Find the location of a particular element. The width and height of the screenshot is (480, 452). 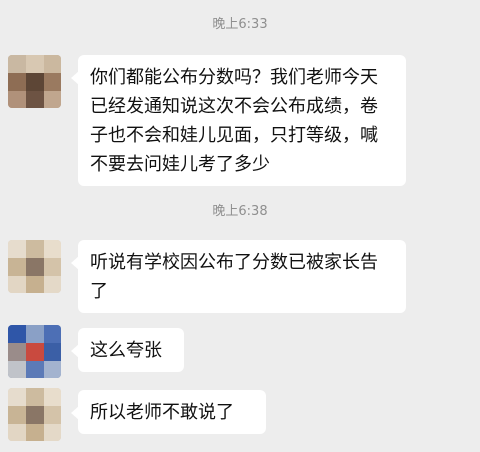

message-bubble: 这么夸张 is located at coordinates (127, 350).